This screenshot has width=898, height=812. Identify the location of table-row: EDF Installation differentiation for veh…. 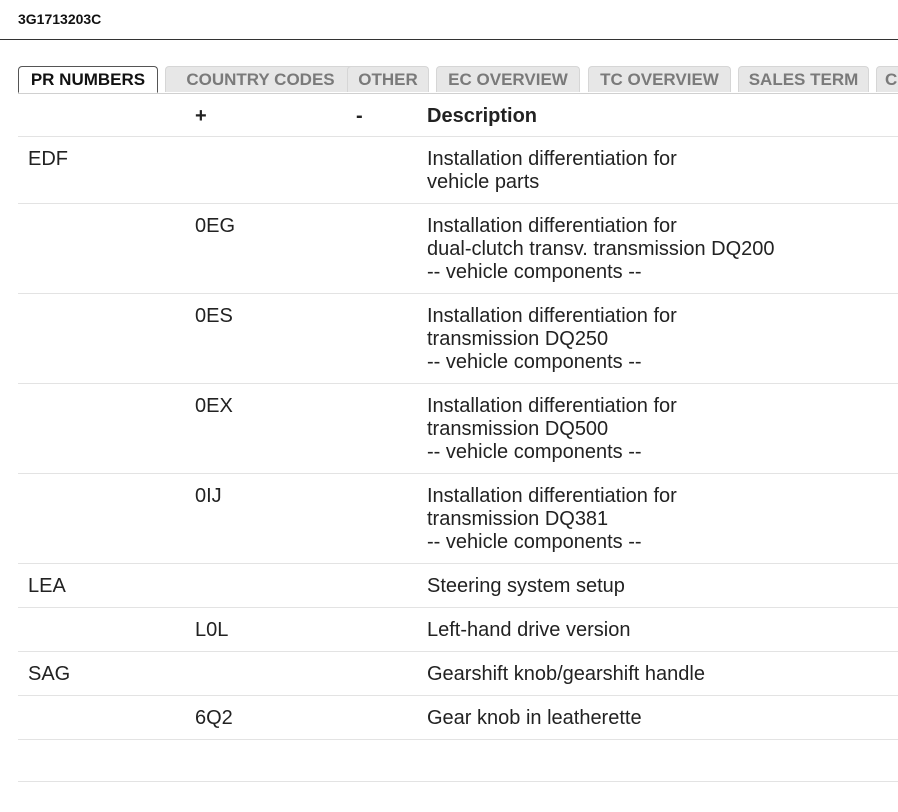
(458, 170).